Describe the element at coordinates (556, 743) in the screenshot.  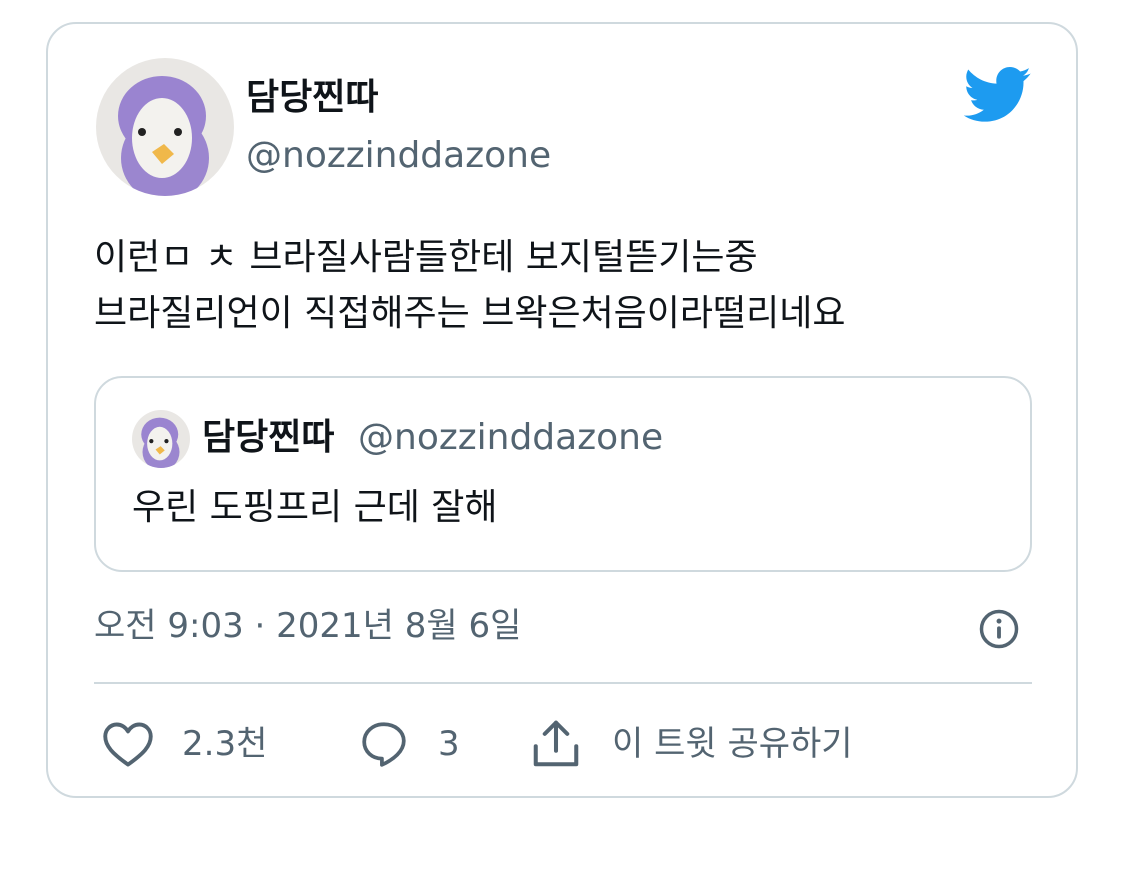
I see `share-icon` at that location.